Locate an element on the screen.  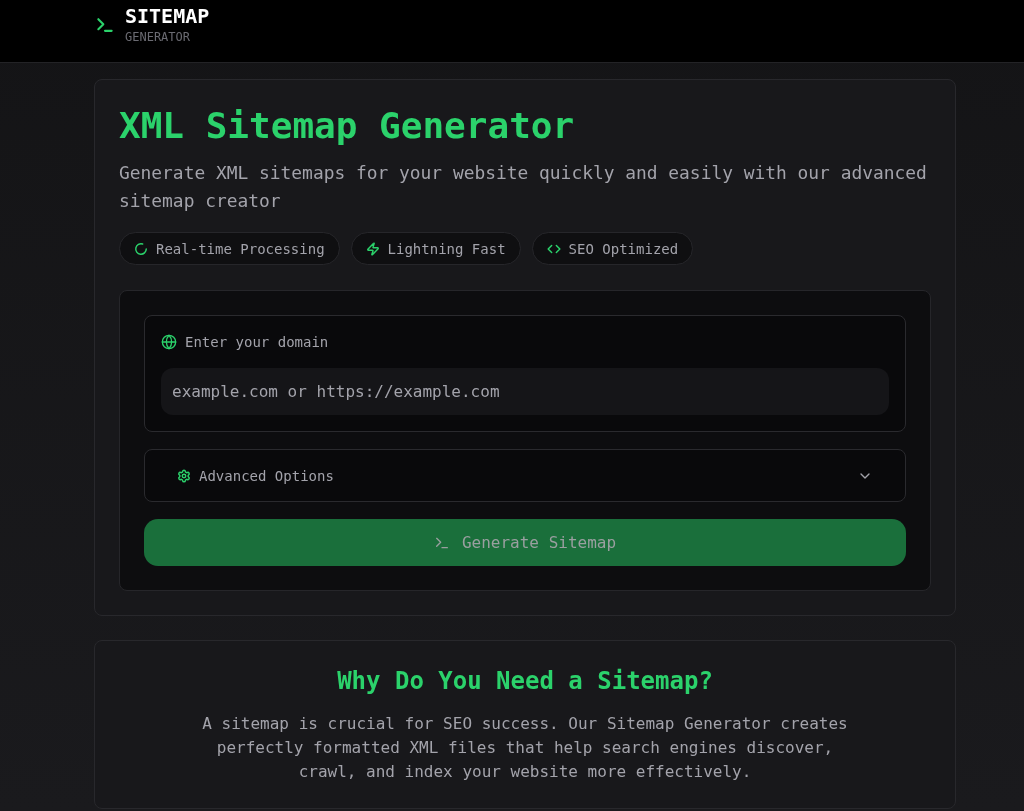
logo-title: SITEMAP is located at coordinates (167, 16).